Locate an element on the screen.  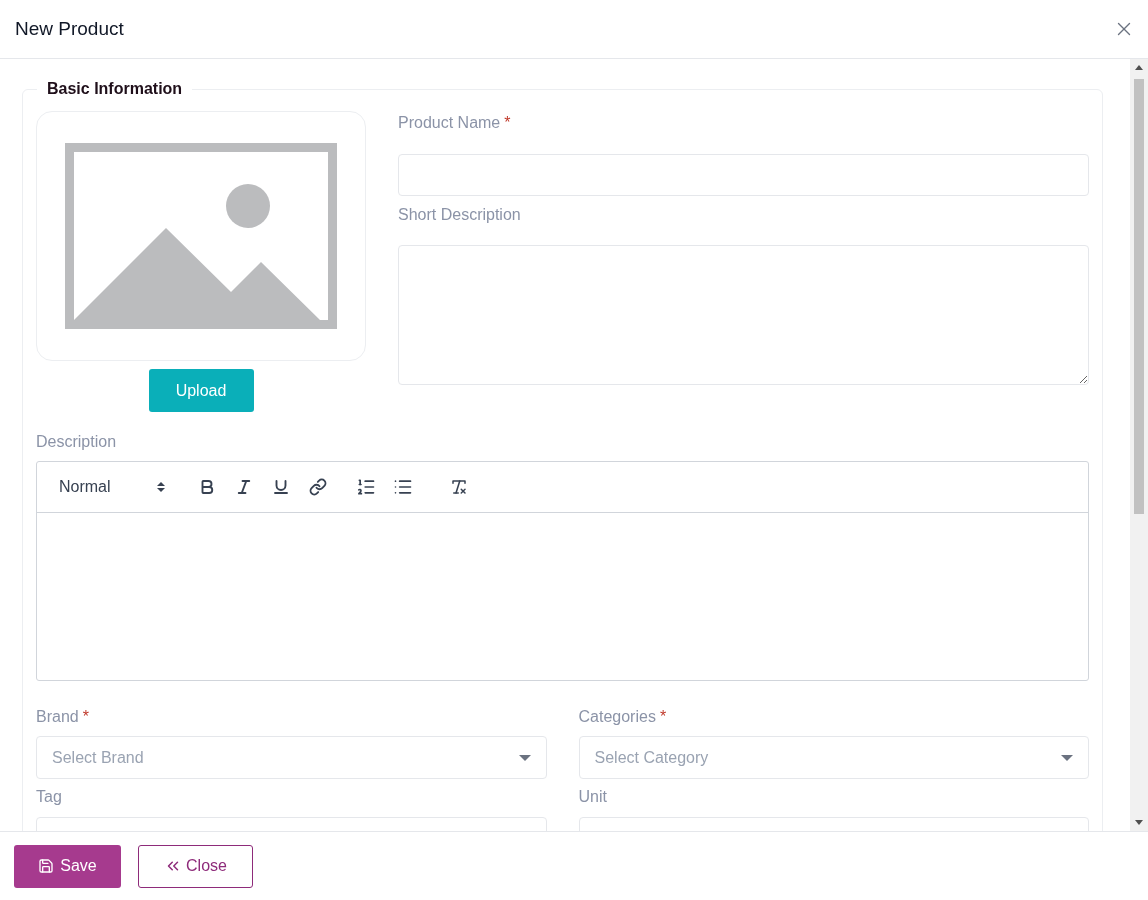
field-label: Unit is located at coordinates (592, 797).